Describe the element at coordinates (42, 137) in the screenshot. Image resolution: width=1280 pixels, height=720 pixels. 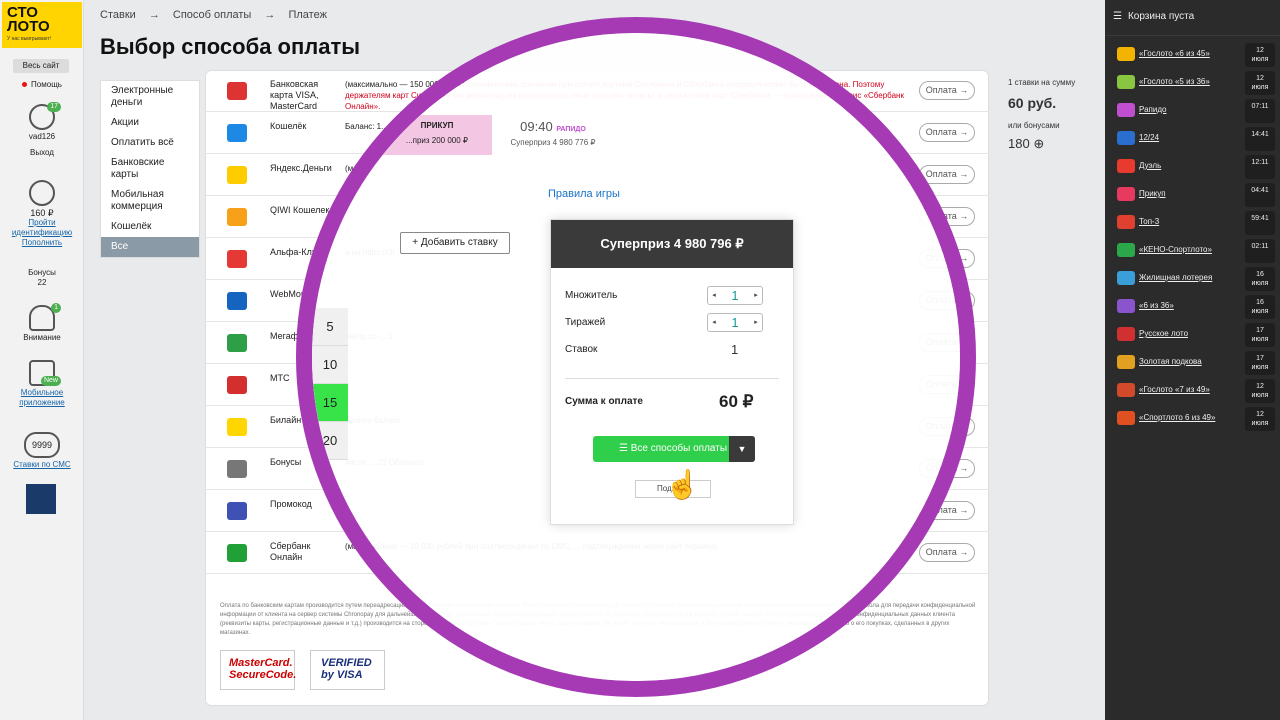
I see `username: vad126` at that location.